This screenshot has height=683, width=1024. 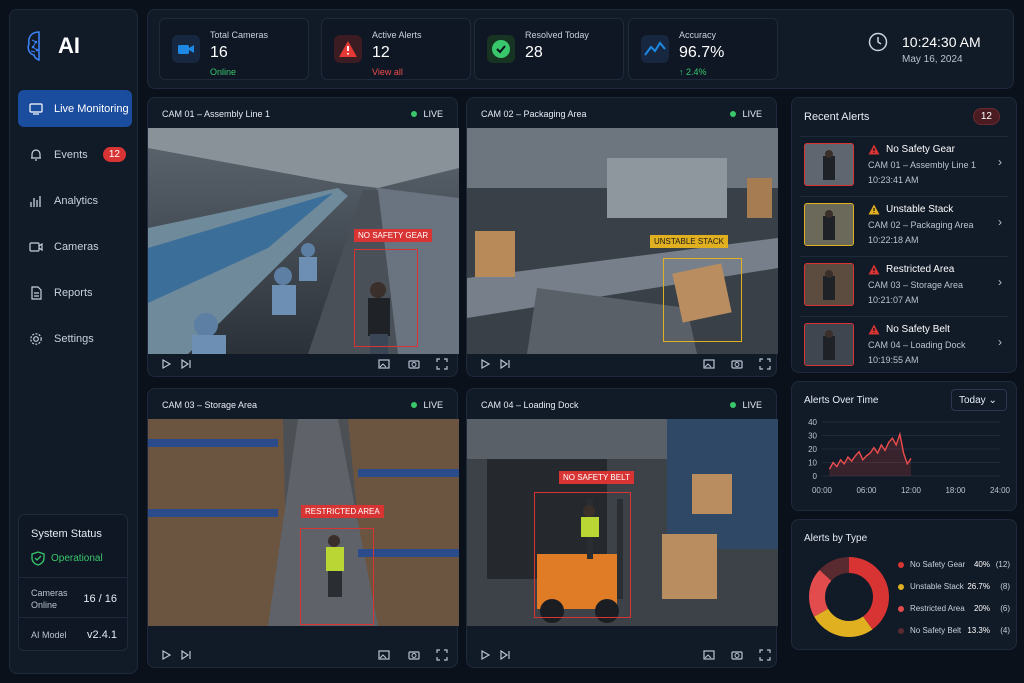 I want to click on camera-icon, so click(x=36, y=247).